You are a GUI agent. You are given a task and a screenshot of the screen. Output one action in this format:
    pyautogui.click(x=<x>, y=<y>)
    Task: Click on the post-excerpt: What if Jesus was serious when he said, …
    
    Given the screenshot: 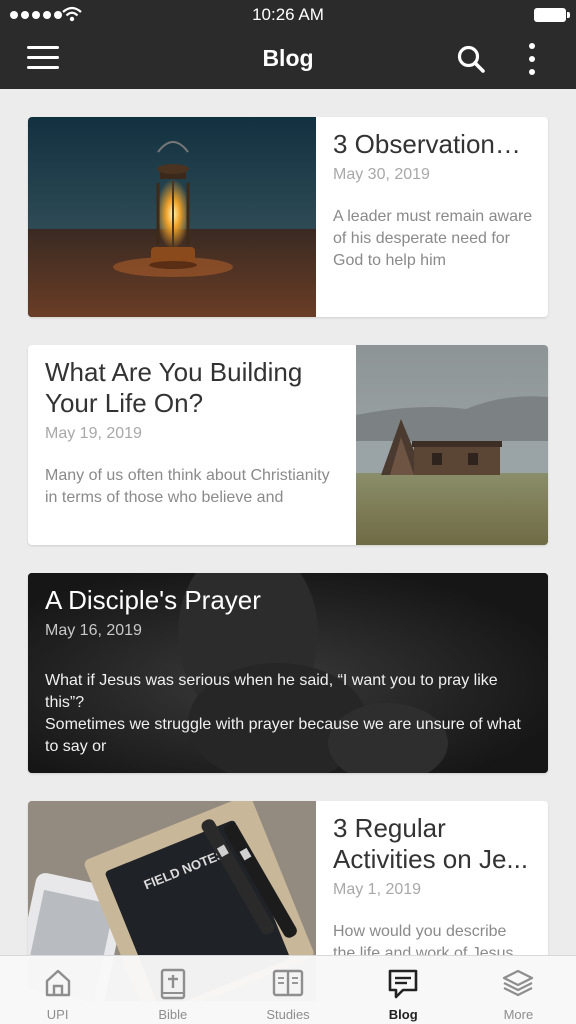 What is the action you would take?
    pyautogui.click(x=283, y=713)
    